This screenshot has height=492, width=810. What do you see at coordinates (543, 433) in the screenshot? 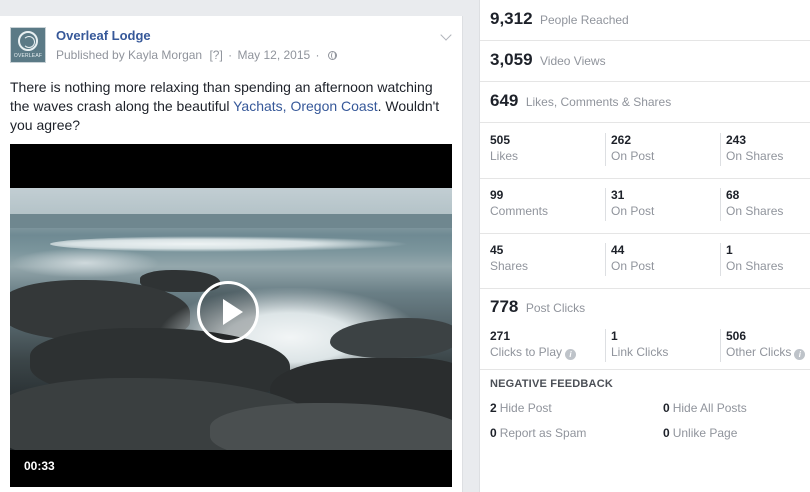
I see `spam-label: Report as Spam` at bounding box center [543, 433].